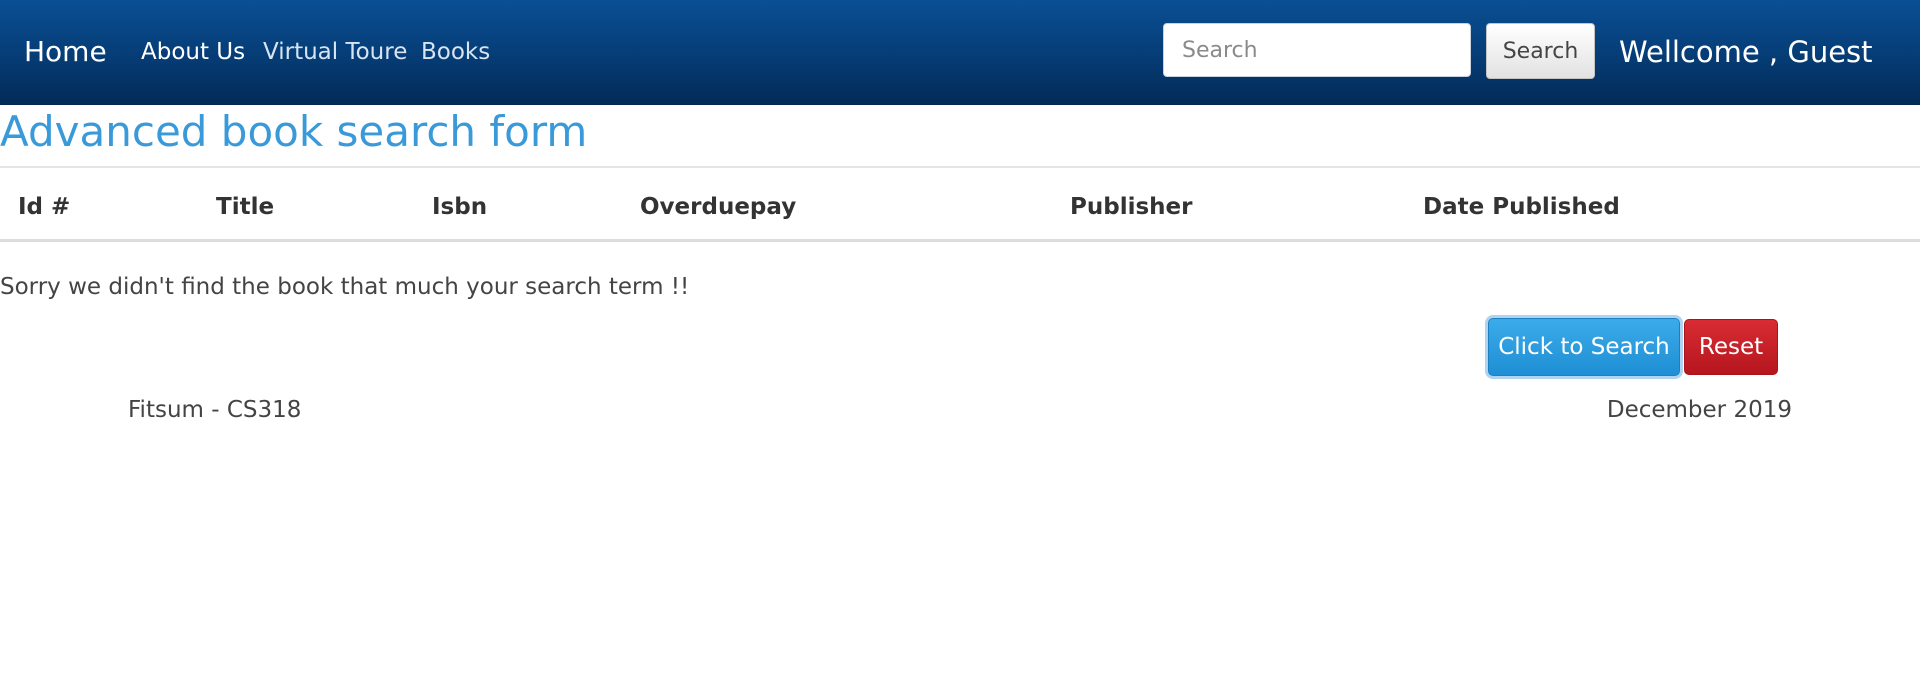 This screenshot has width=1920, height=694. Describe the element at coordinates (1317, 50) in the screenshot. I see `search-input` at that location.